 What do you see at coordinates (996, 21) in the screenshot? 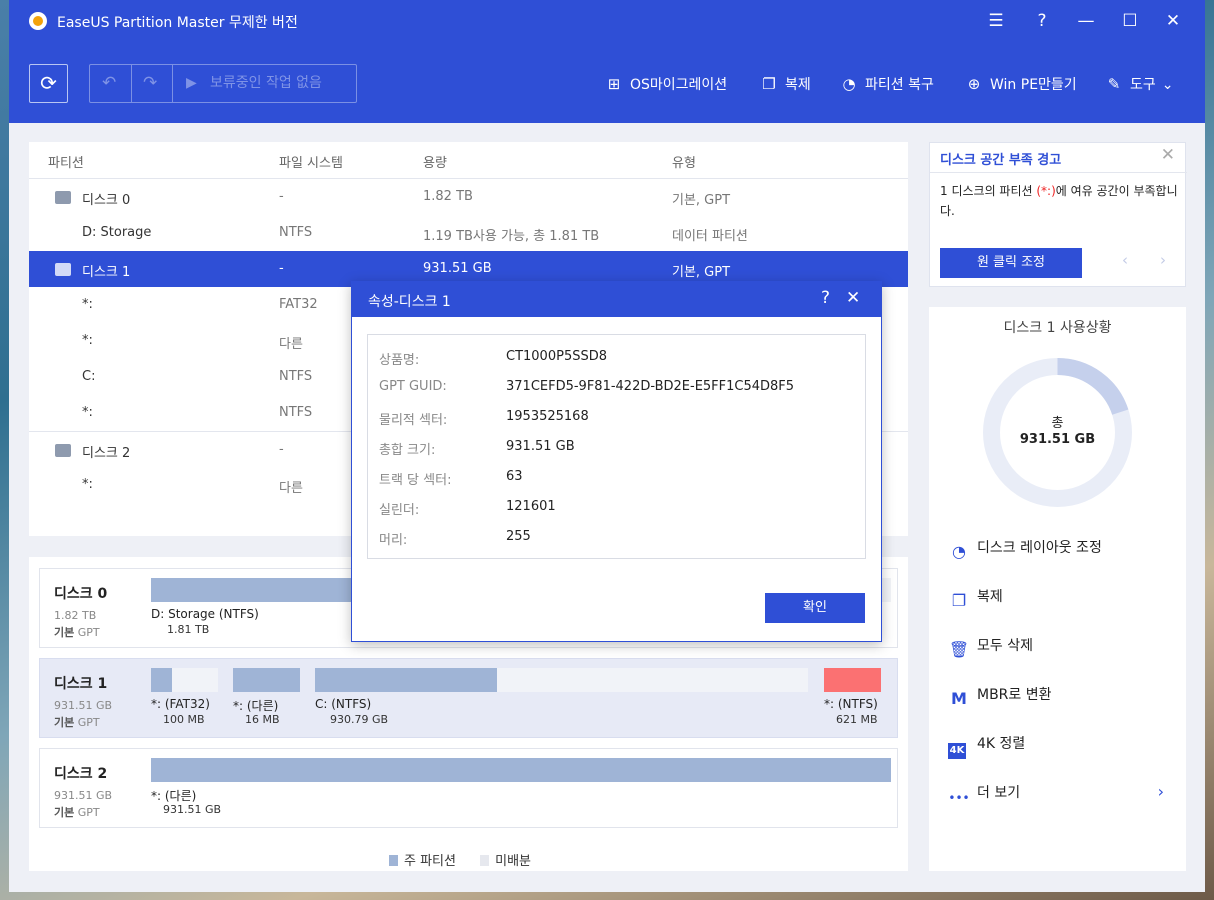
I see `menu-icon: ☰` at bounding box center [996, 21].